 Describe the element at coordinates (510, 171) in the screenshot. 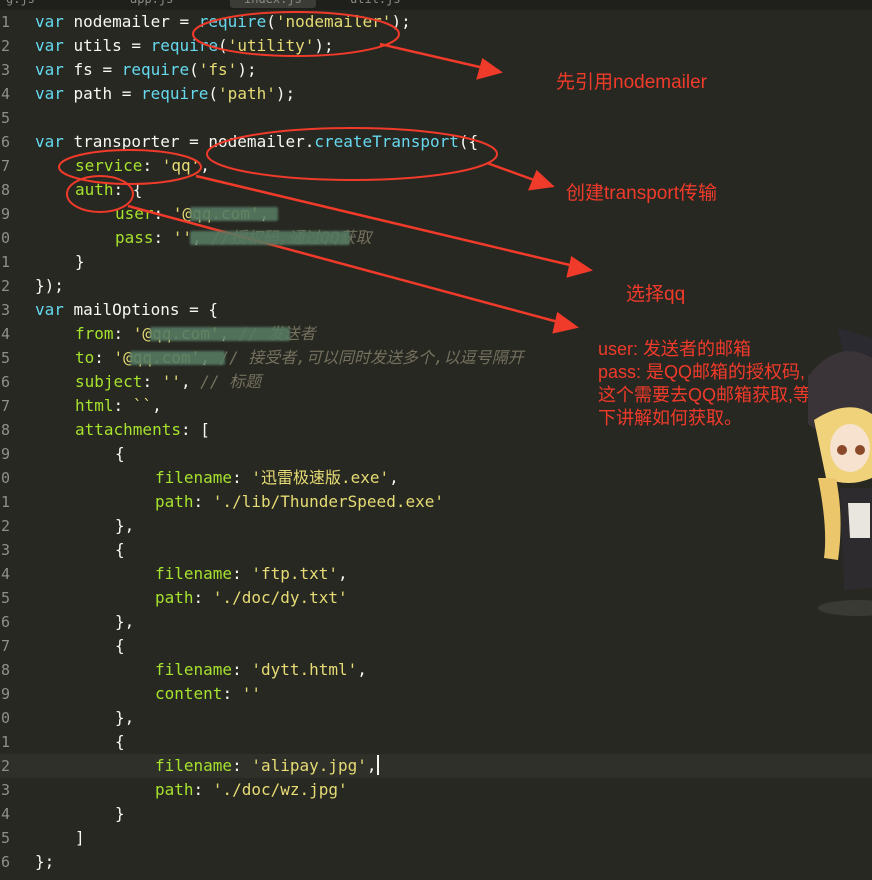

I see `arrow-transport` at that location.